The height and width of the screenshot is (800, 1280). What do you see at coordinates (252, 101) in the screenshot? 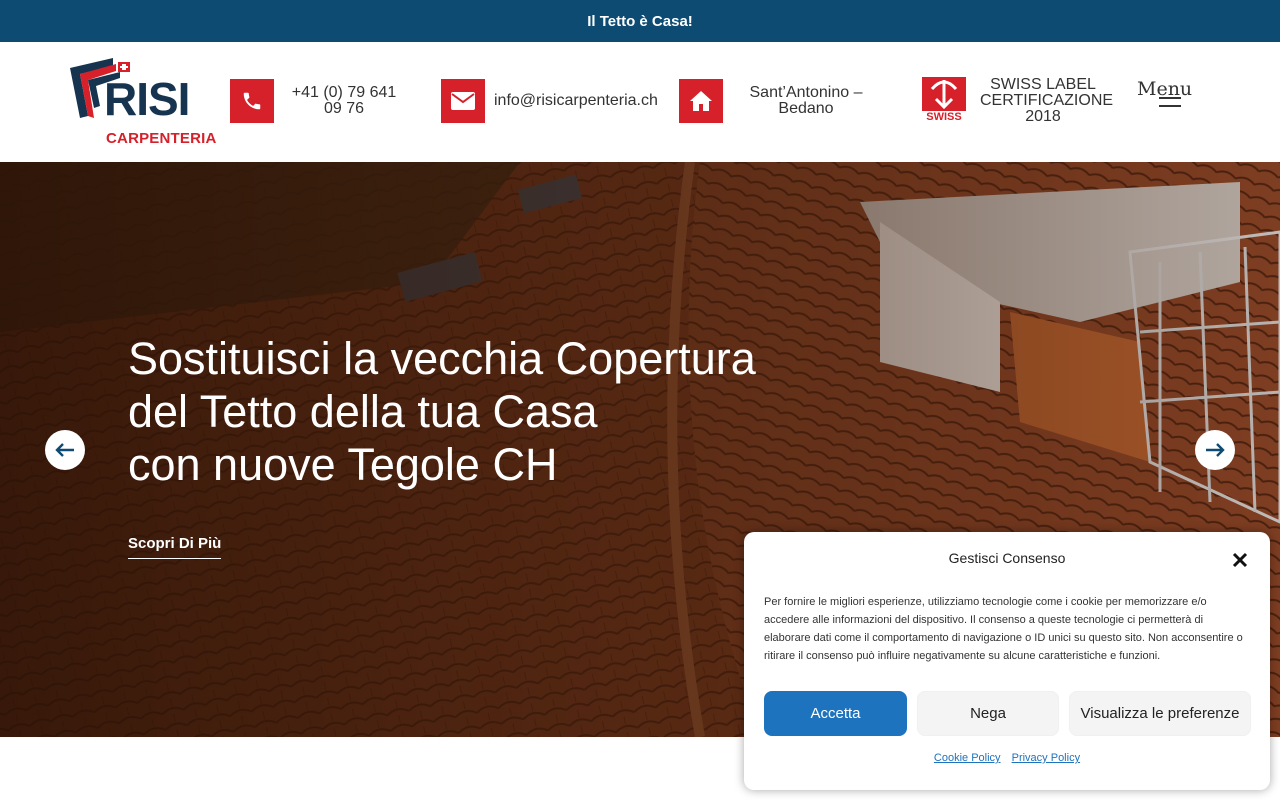
I see `phone-icon` at bounding box center [252, 101].